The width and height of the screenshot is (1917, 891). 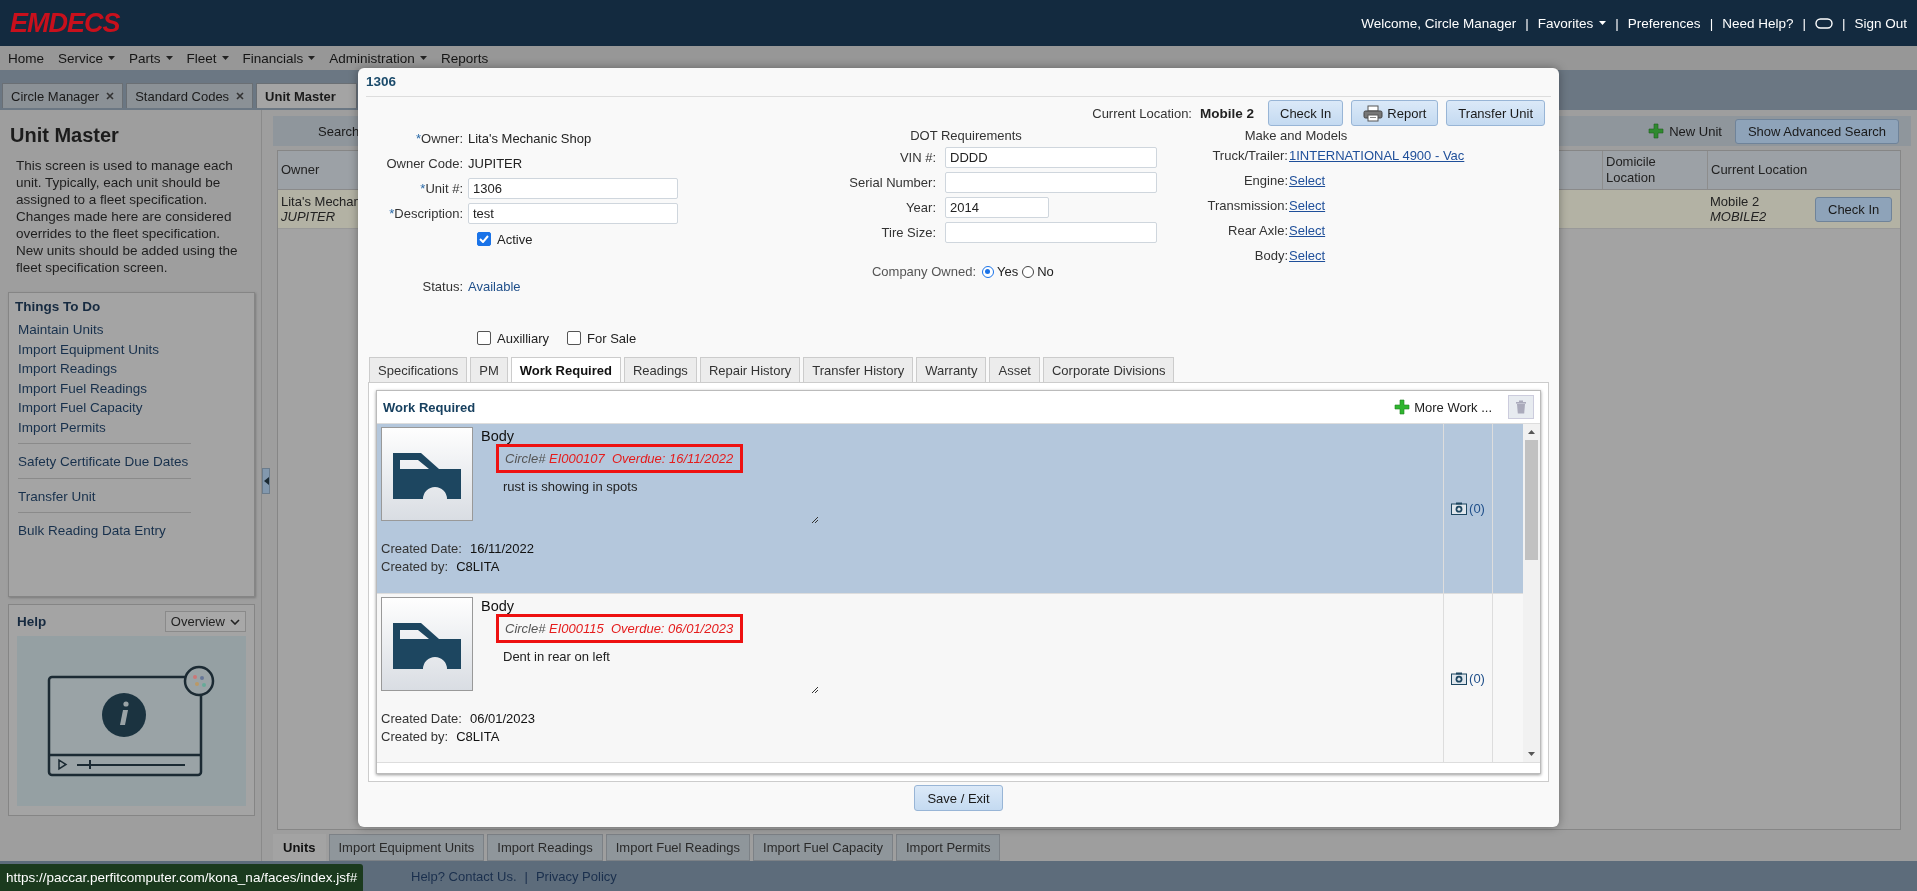 What do you see at coordinates (573, 213) in the screenshot?
I see `text-field: test` at bounding box center [573, 213].